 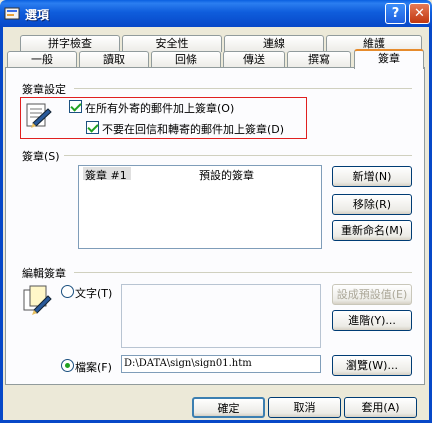 I want to click on file-path-input: D:\DATA\sign\sign01.htm, so click(x=221, y=364).